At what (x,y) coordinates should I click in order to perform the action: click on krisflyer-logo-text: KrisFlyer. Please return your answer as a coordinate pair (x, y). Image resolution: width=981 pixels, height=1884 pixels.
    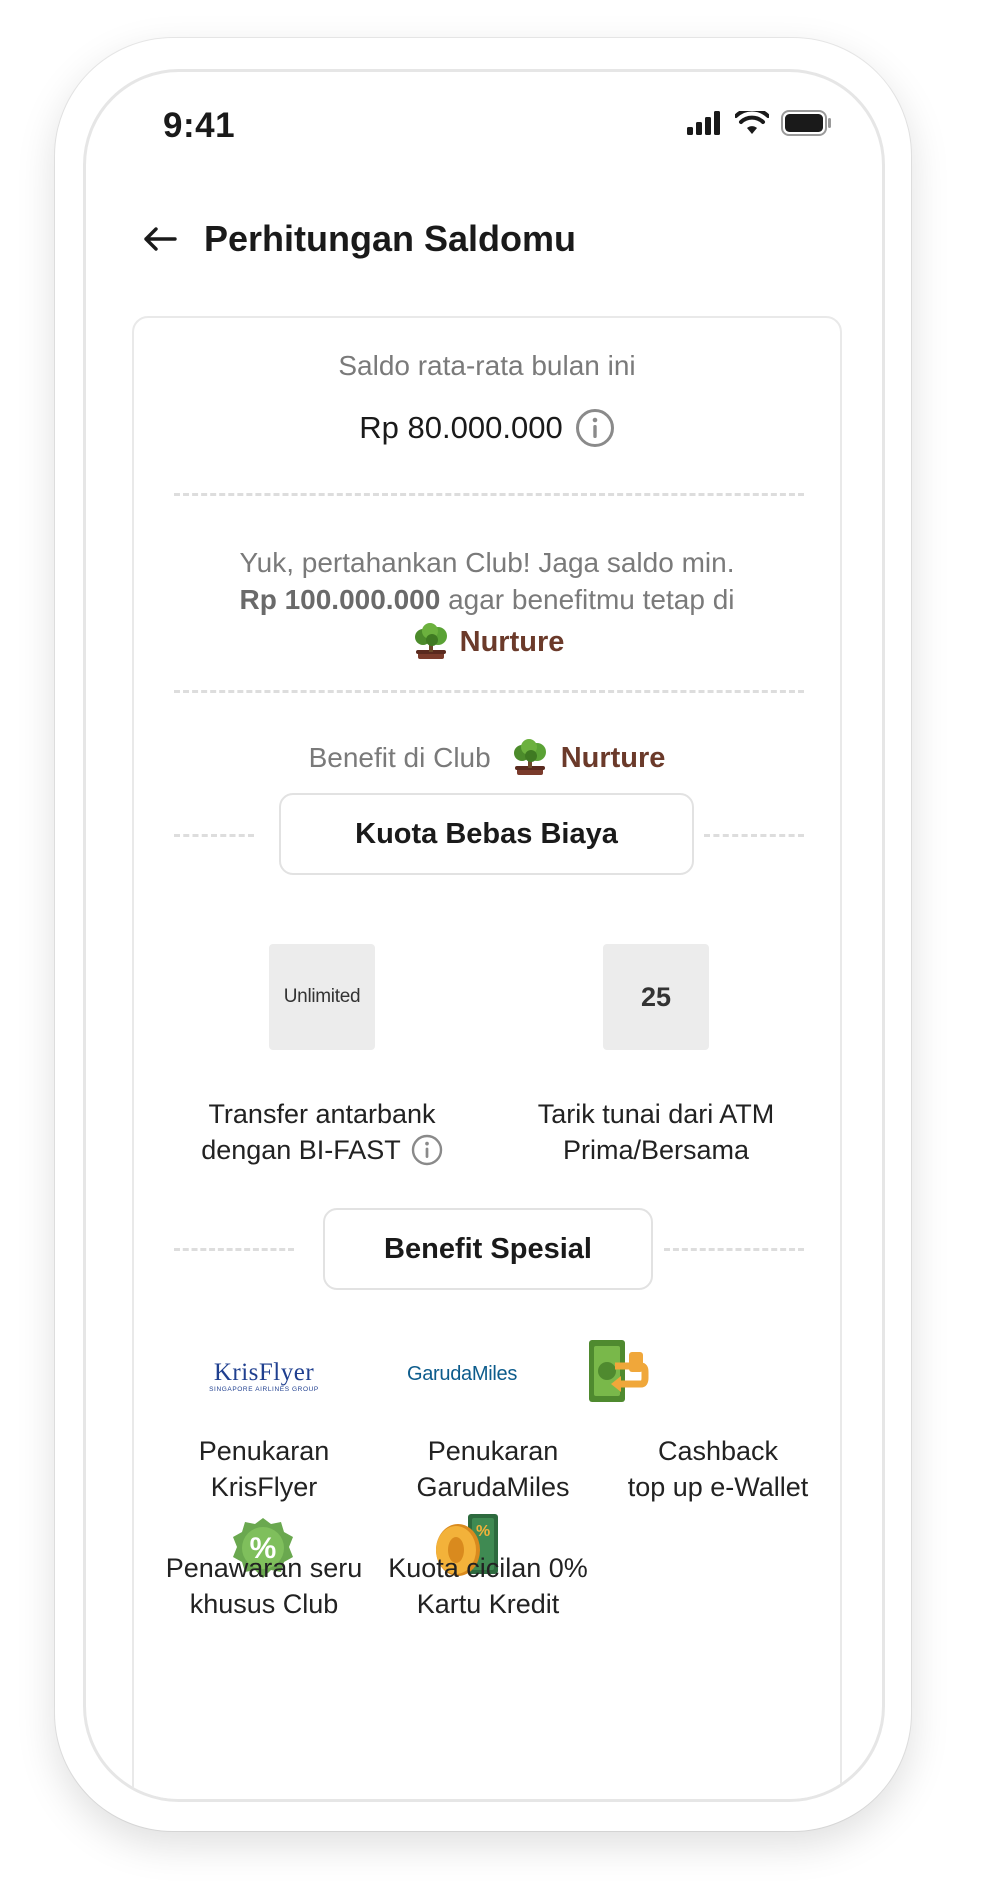
    Looking at the image, I should click on (264, 1372).